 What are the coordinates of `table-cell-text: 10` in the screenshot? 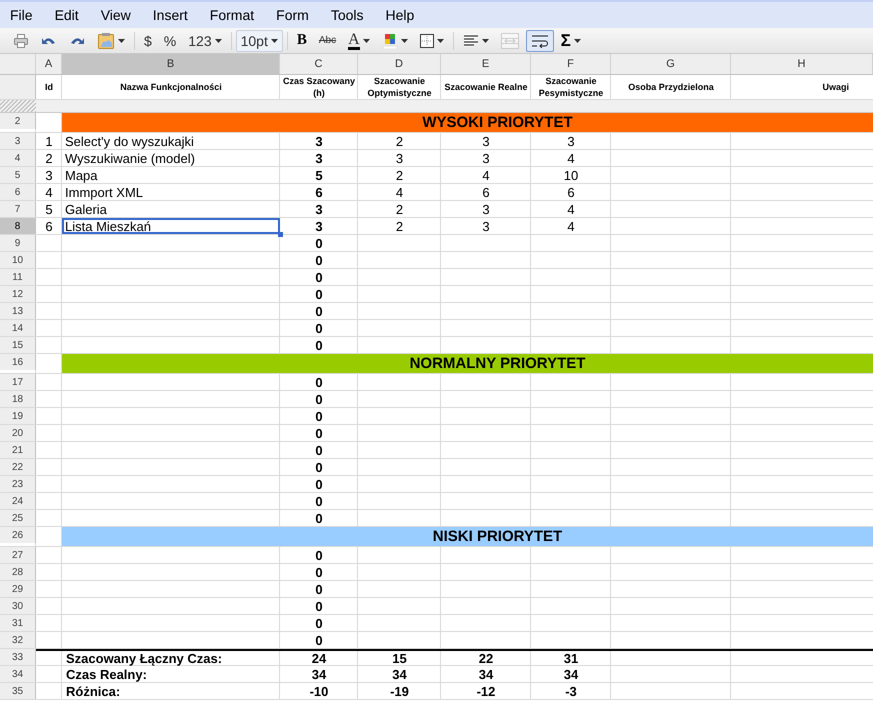 It's located at (571, 175).